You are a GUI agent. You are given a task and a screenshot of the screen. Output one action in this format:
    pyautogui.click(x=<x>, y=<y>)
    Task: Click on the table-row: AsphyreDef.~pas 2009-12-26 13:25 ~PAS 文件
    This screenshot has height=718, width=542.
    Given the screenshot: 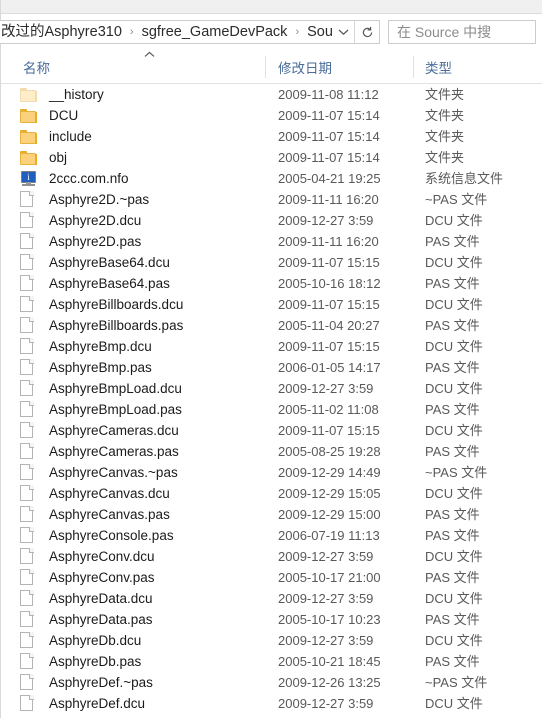 What is the action you would take?
    pyautogui.click(x=271, y=682)
    